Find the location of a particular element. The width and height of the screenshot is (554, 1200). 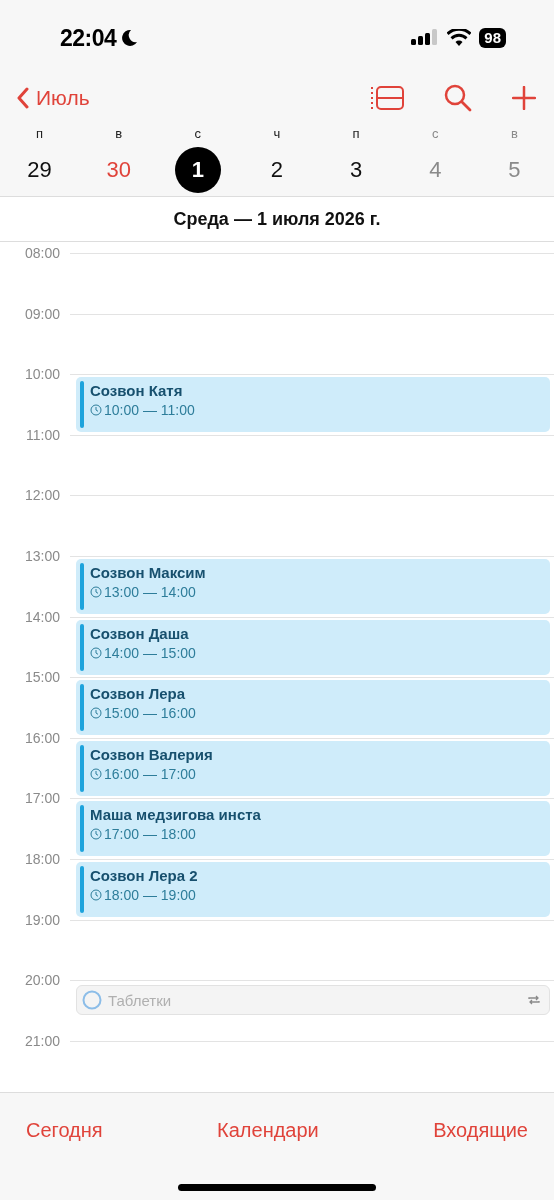

event-time: 18:00 — 19:00 is located at coordinates (150, 894).